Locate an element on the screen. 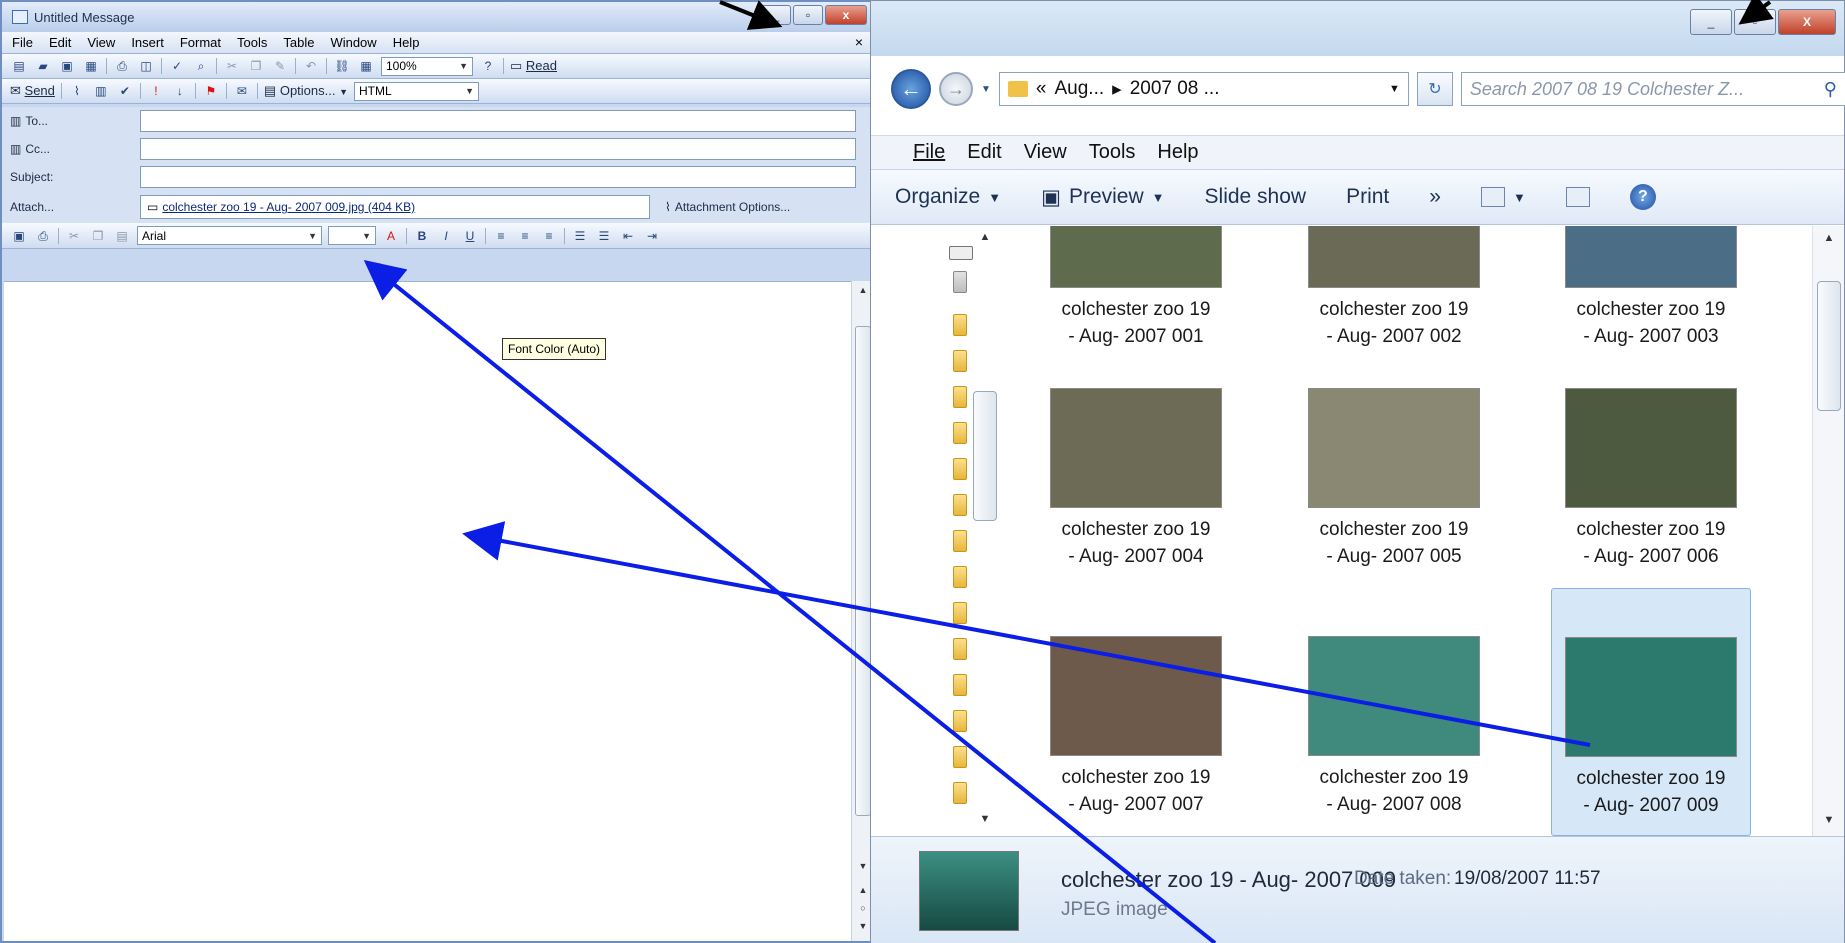 The image size is (1845, 943). file-list-scrollbar: ▲ ▼ is located at coordinates (1828, 531).